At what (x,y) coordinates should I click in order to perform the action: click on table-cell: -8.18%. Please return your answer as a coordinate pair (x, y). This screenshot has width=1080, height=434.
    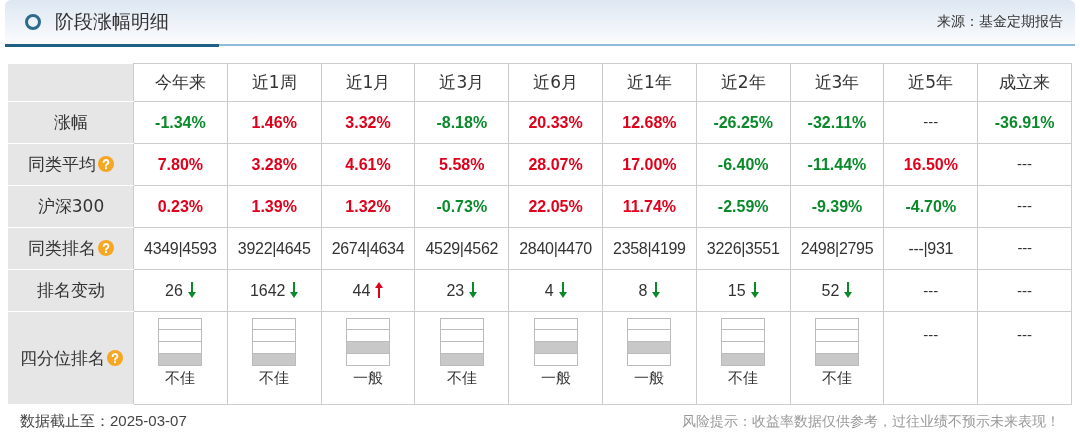
    Looking at the image, I should click on (461, 122).